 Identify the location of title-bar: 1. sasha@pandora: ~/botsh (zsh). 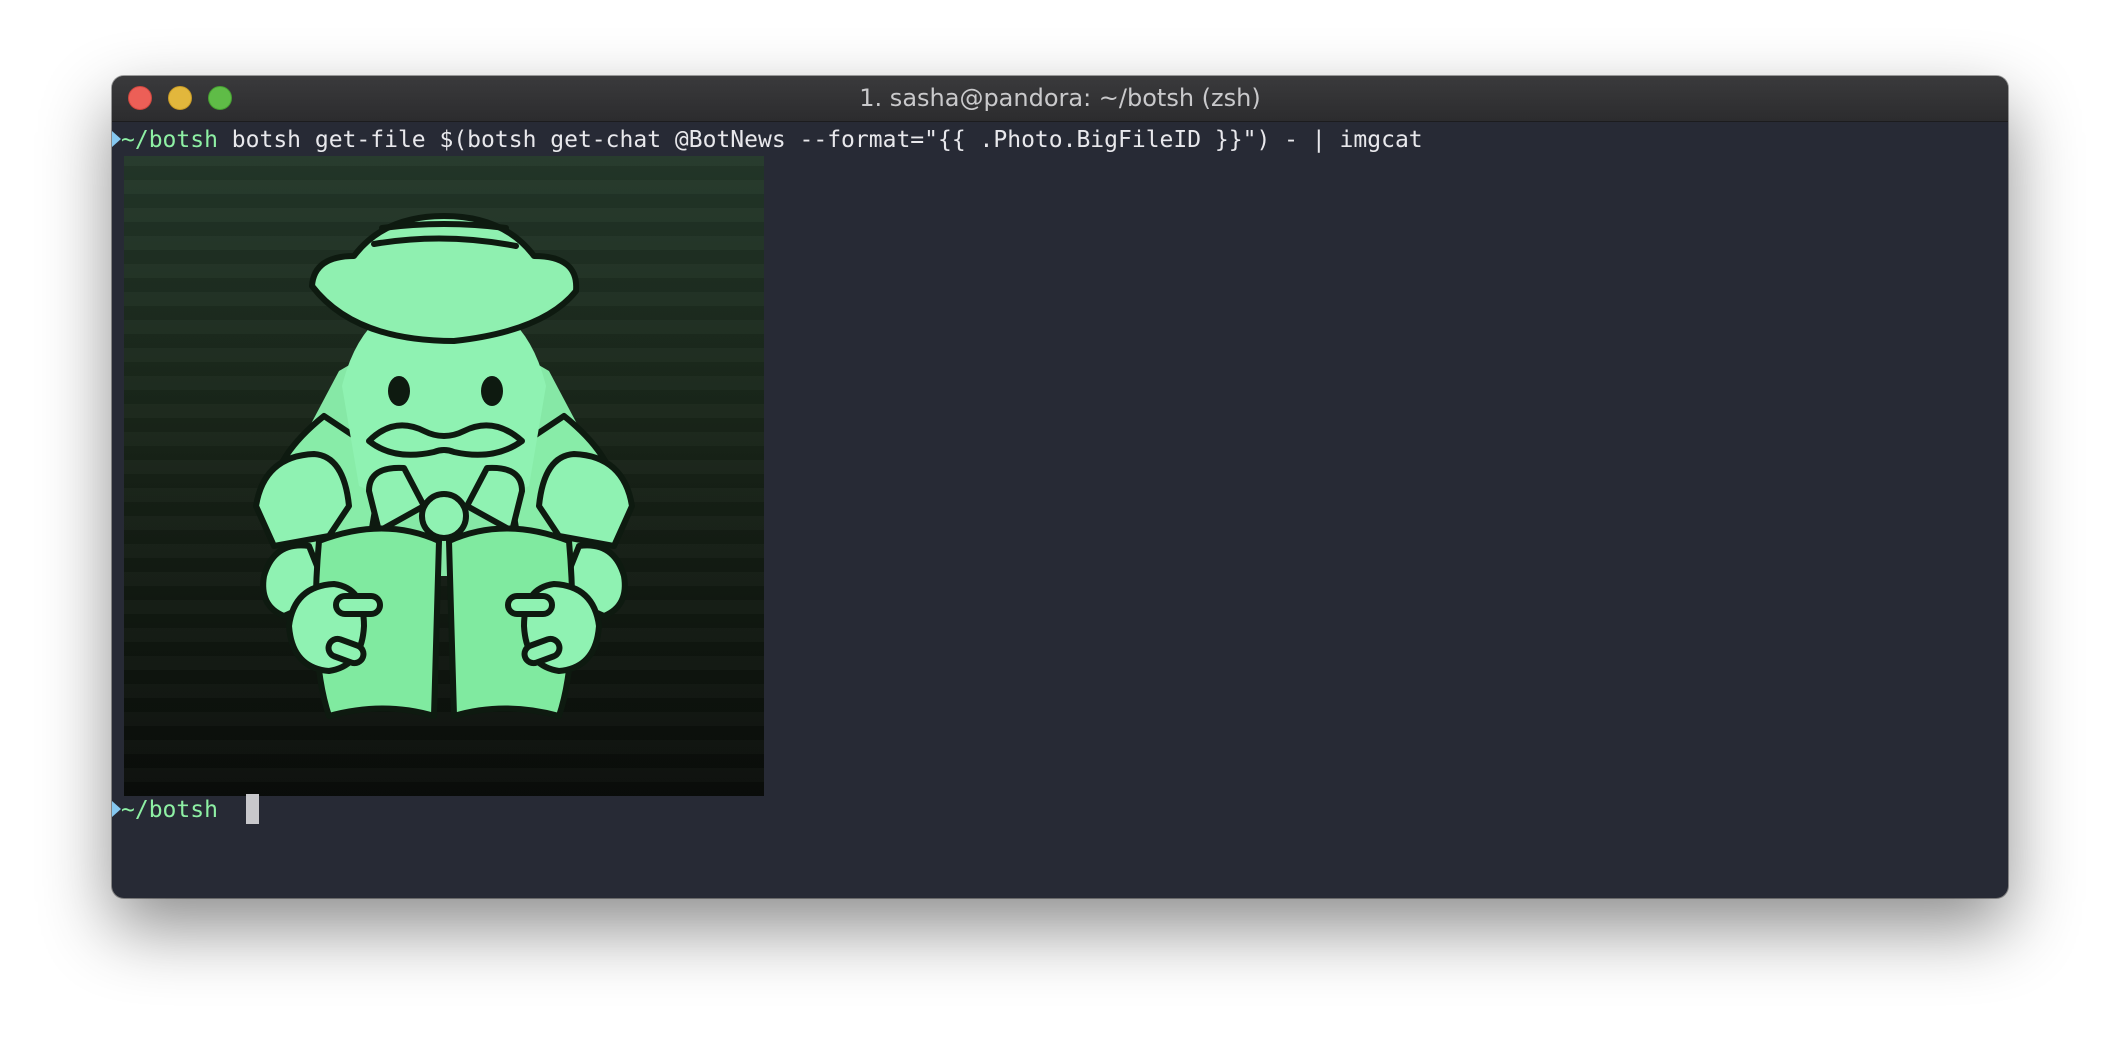
(1060, 99).